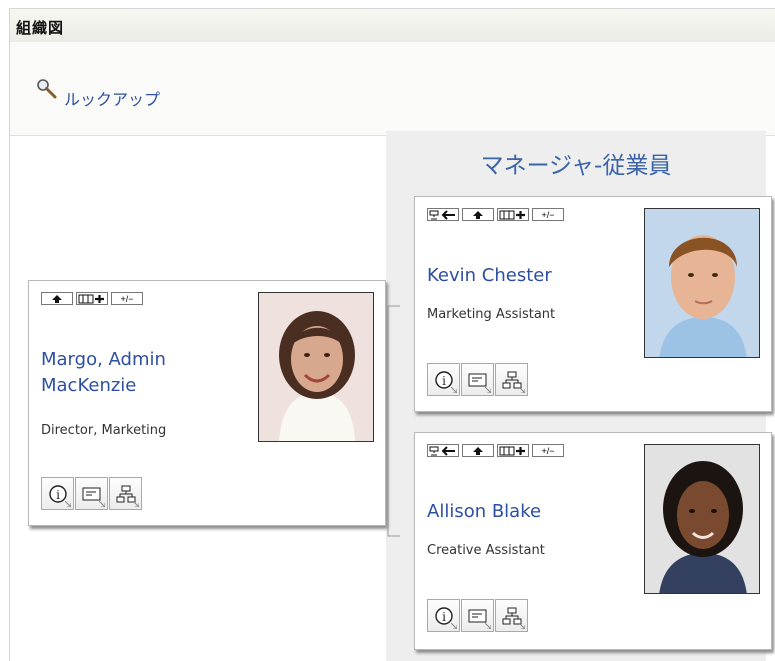 The image size is (775, 661). Describe the element at coordinates (316, 367) in the screenshot. I see `manager-photo` at that location.